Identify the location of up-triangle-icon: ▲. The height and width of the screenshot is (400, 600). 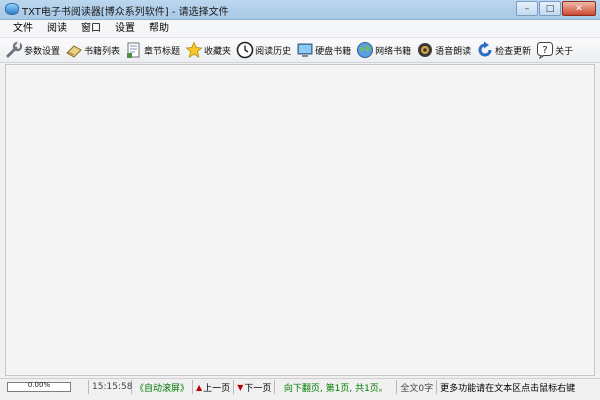
(199, 387).